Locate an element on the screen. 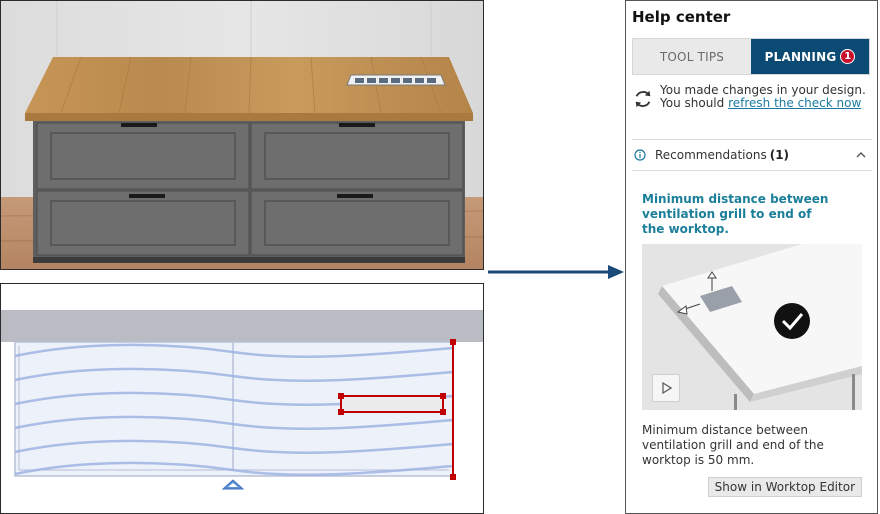 This screenshot has height=514, width=880. refresh-line-2: You should refresh the check now is located at coordinates (763, 103).